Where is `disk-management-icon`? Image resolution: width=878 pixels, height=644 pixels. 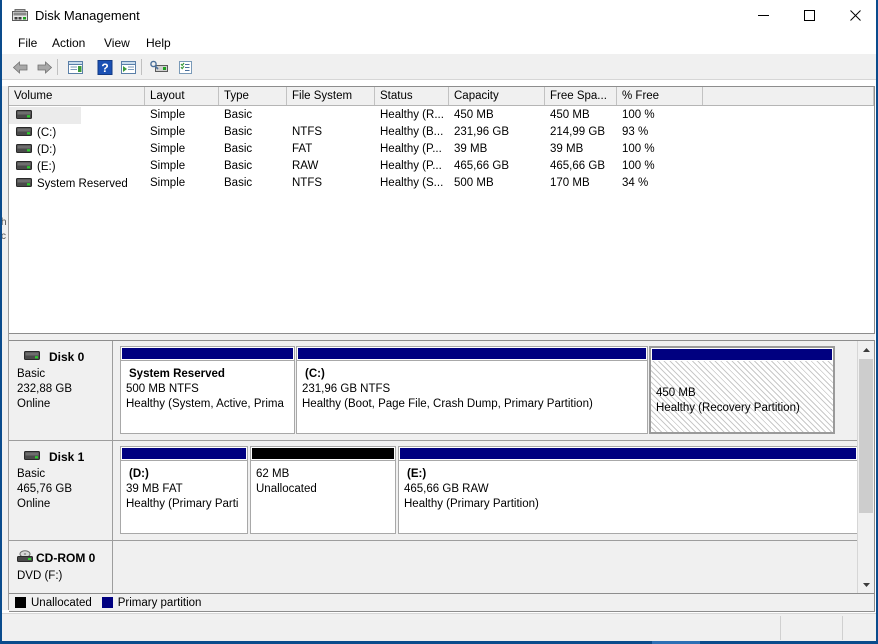
disk-management-icon is located at coordinates (20, 16).